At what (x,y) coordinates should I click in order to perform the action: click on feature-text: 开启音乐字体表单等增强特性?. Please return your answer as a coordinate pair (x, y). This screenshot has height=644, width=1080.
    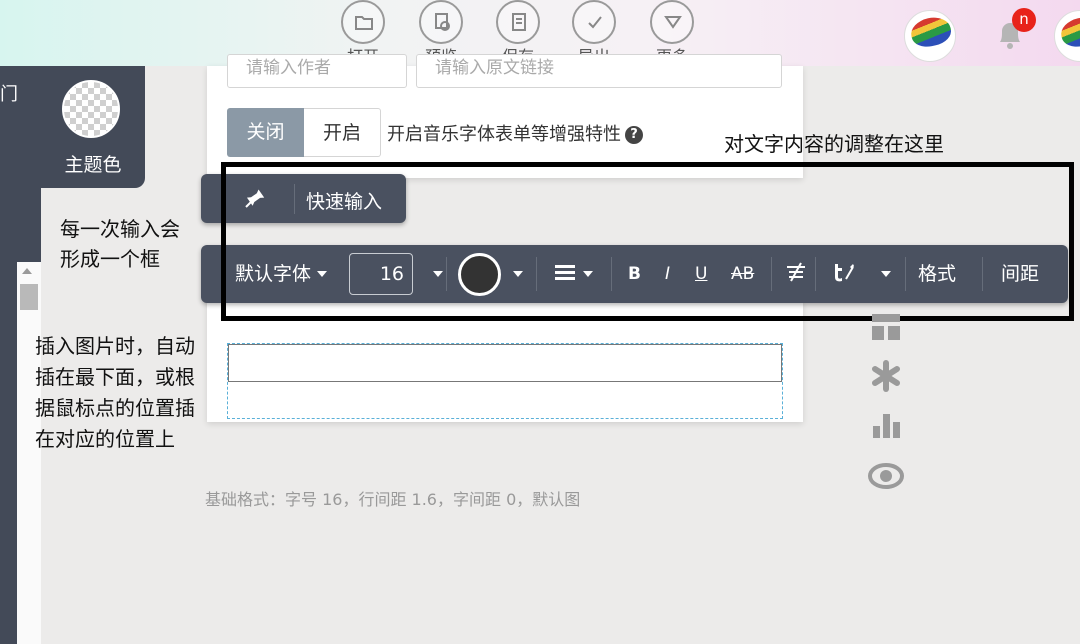
    Looking at the image, I should click on (515, 133).